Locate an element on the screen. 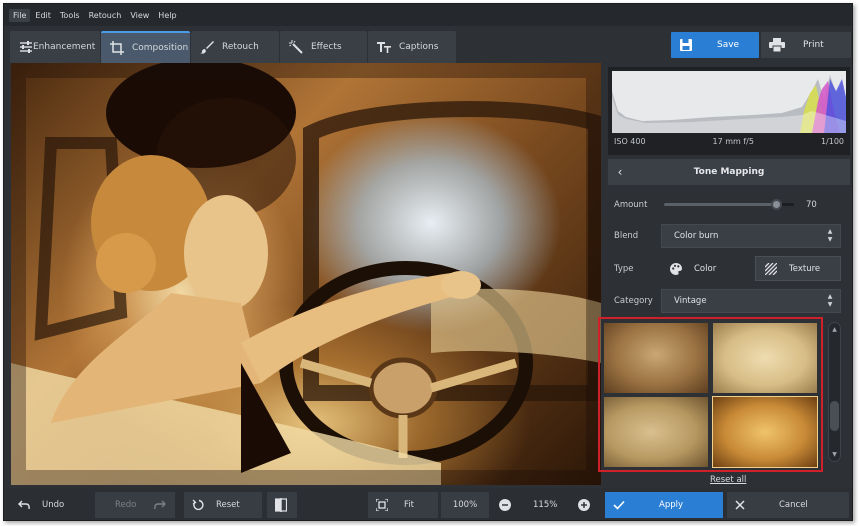 This screenshot has height=526, width=860. zoom-in-icon is located at coordinates (584, 505).